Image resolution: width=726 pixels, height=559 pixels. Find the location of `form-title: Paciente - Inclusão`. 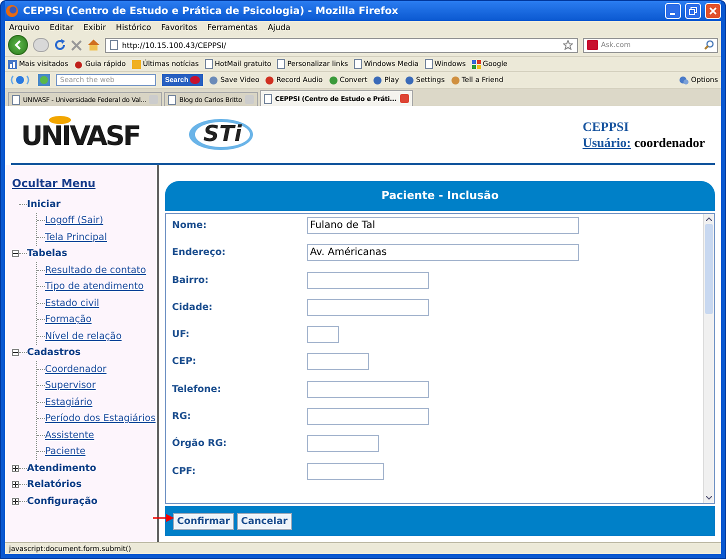

form-title: Paciente - Inclusão is located at coordinates (440, 196).